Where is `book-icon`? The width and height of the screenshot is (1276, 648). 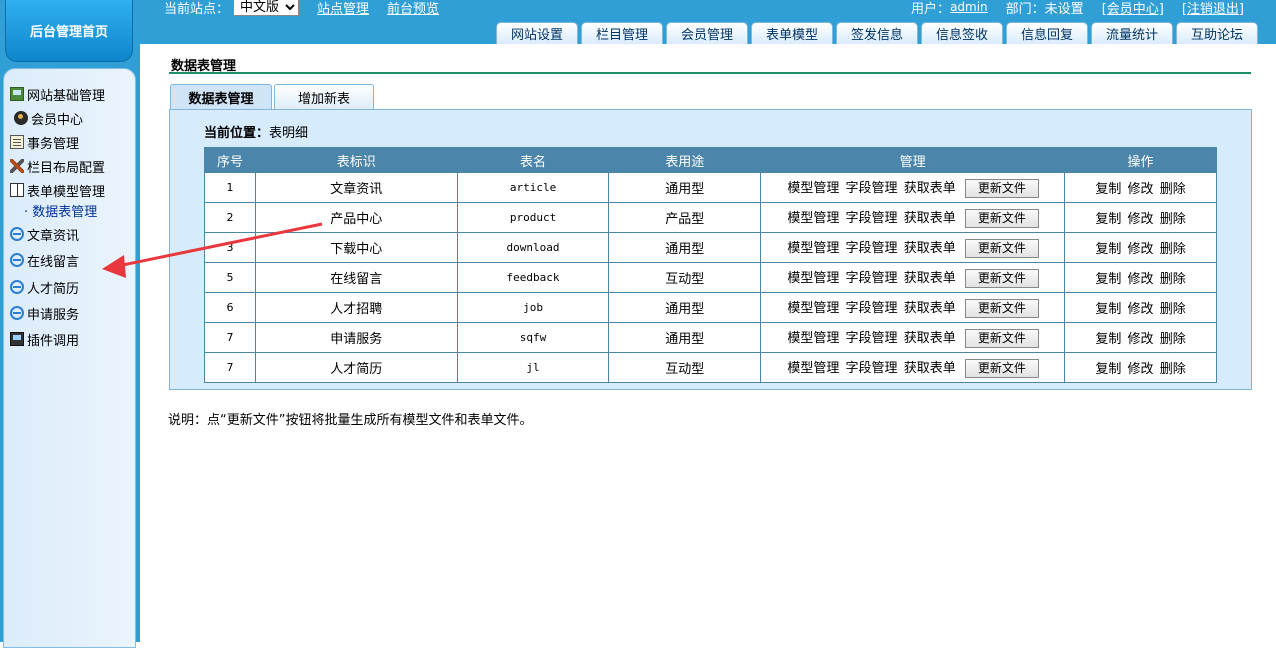 book-icon is located at coordinates (17, 190).